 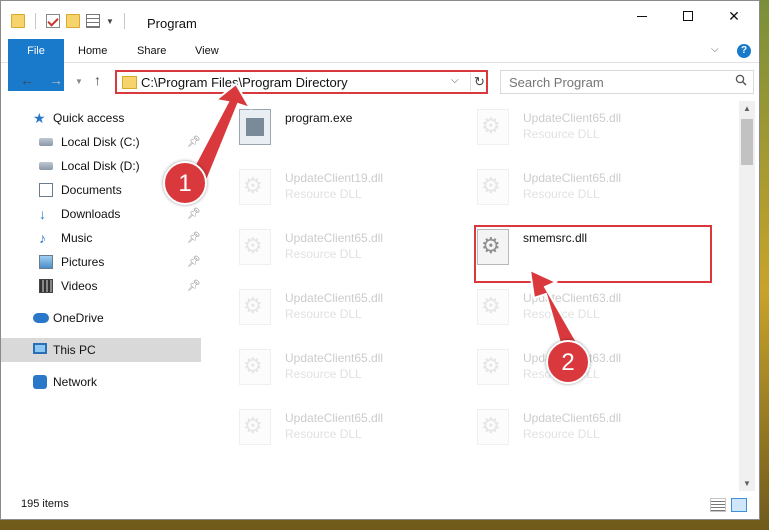 What do you see at coordinates (185, 183) in the screenshot?
I see `step-one-badge: 1` at bounding box center [185, 183].